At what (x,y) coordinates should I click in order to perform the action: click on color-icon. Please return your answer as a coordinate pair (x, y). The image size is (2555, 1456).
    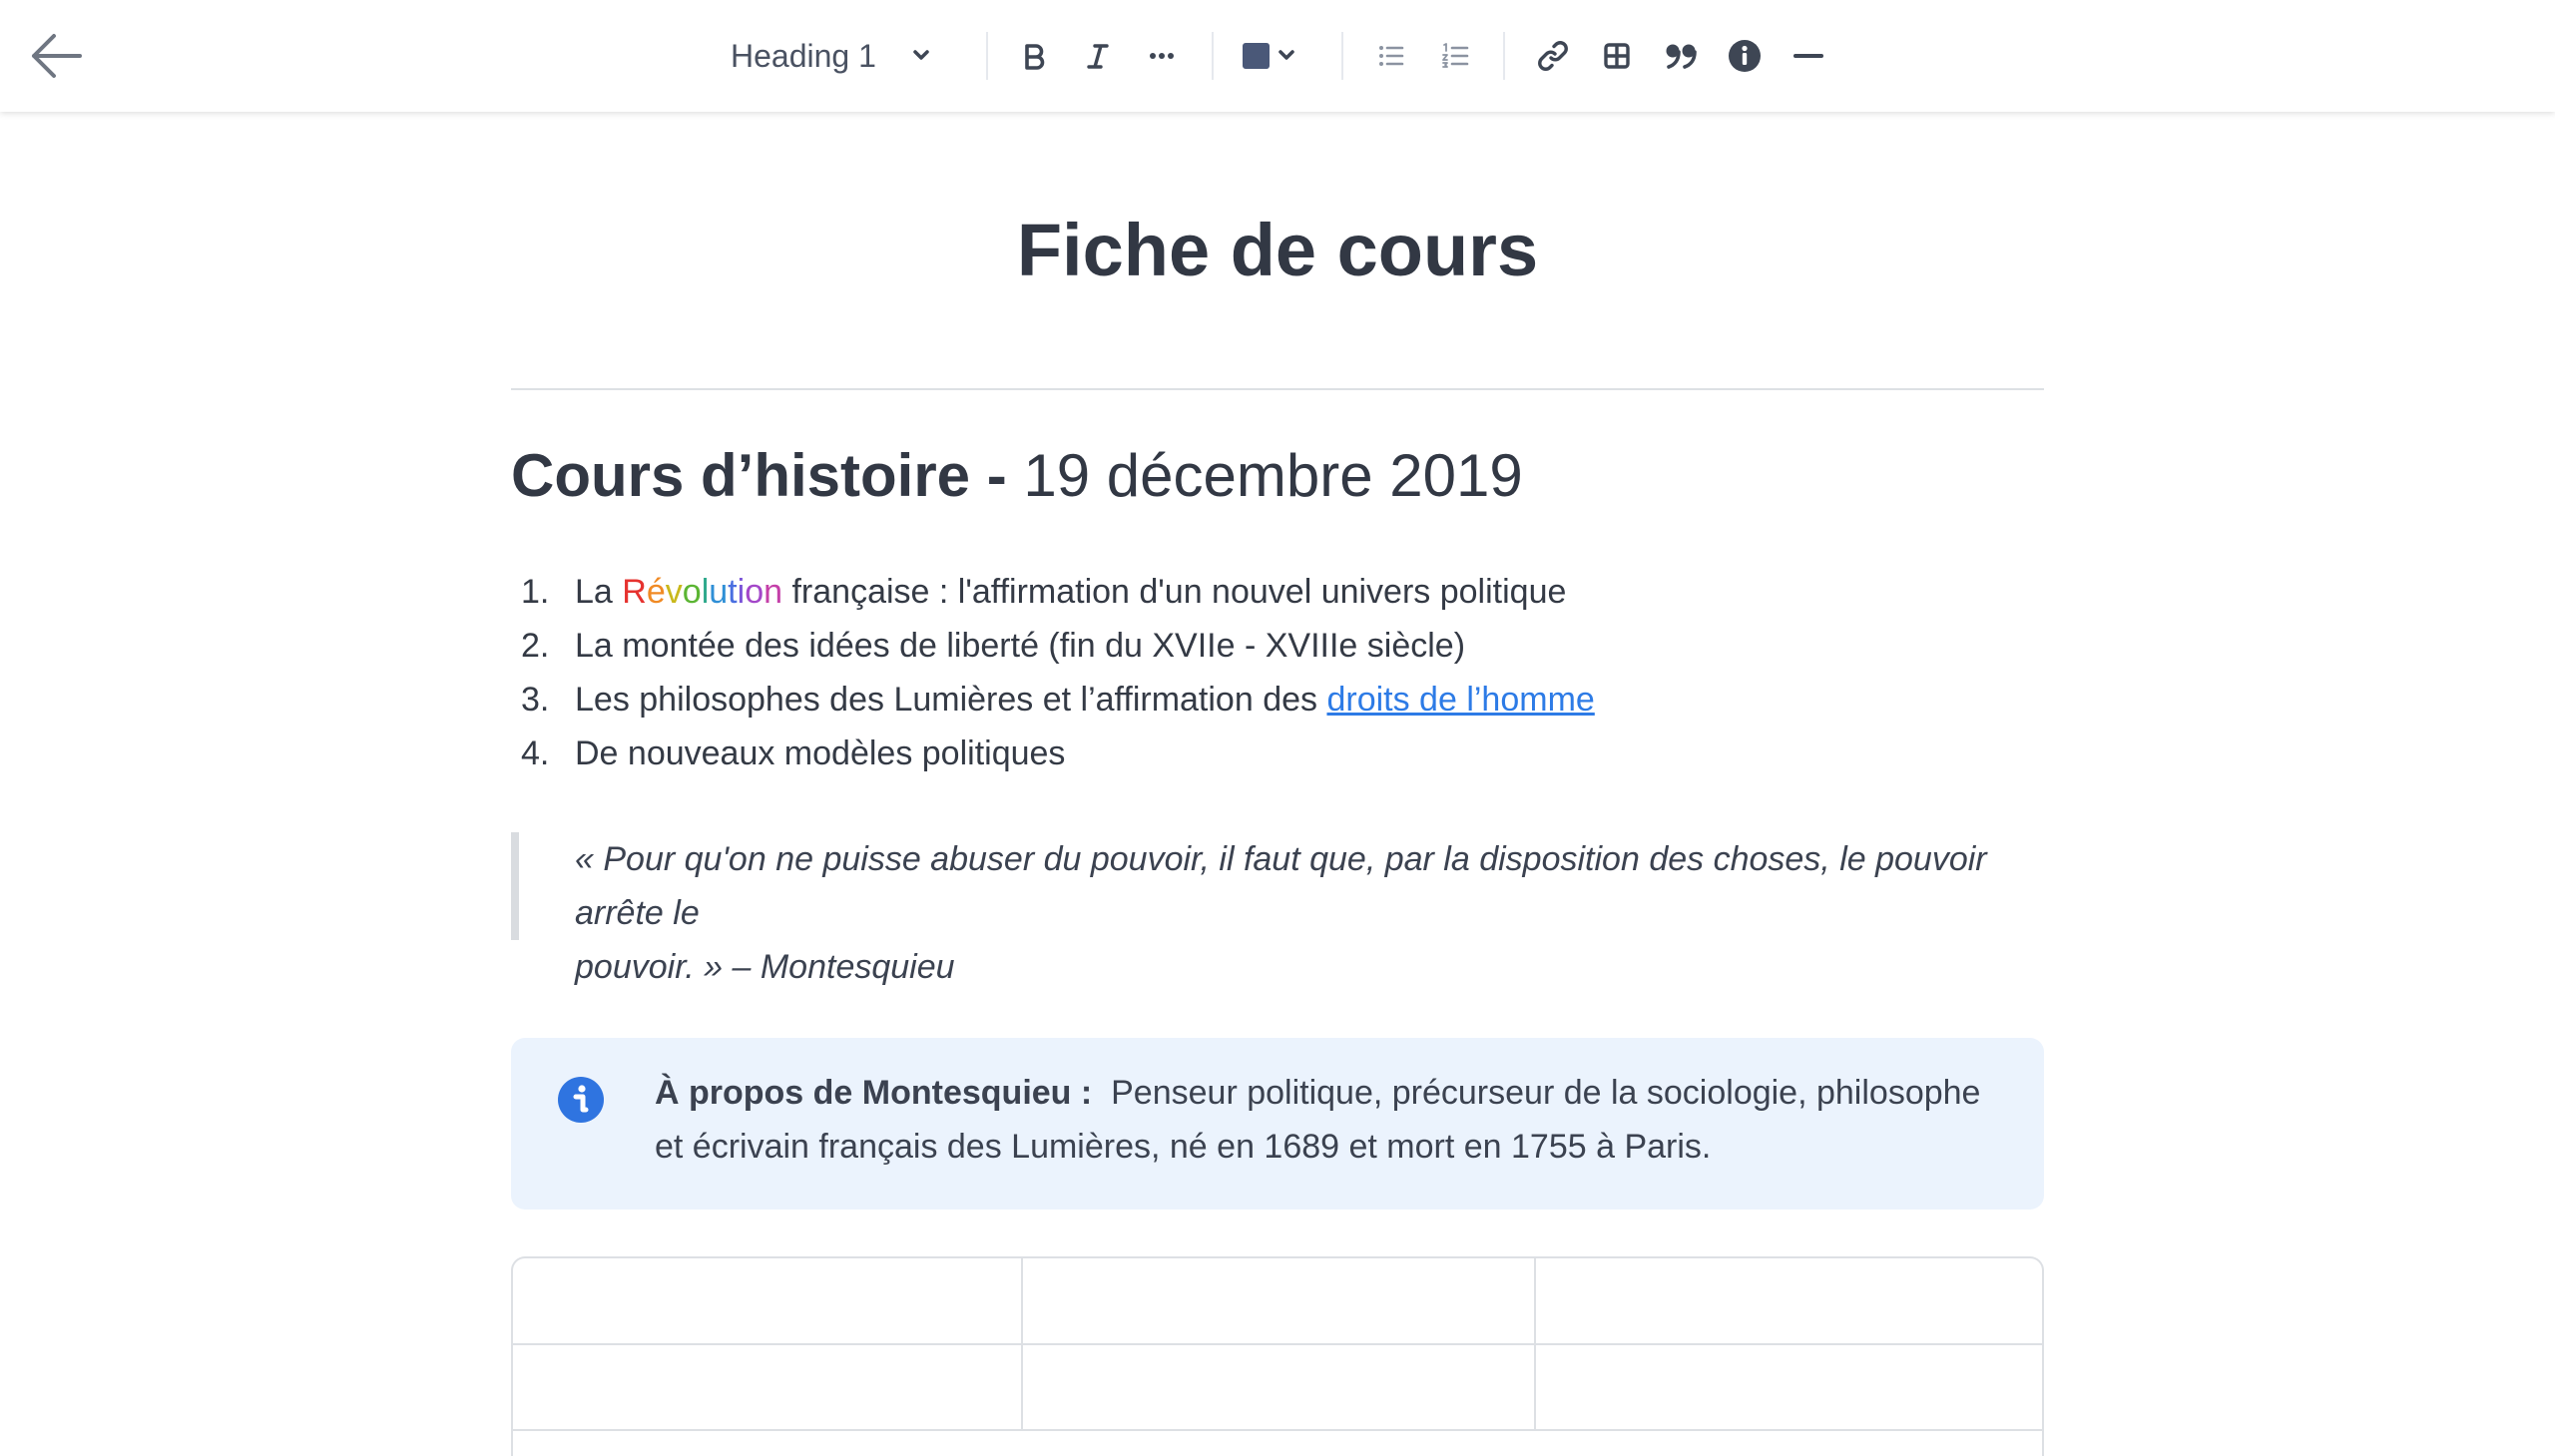
    Looking at the image, I should click on (1268, 56).